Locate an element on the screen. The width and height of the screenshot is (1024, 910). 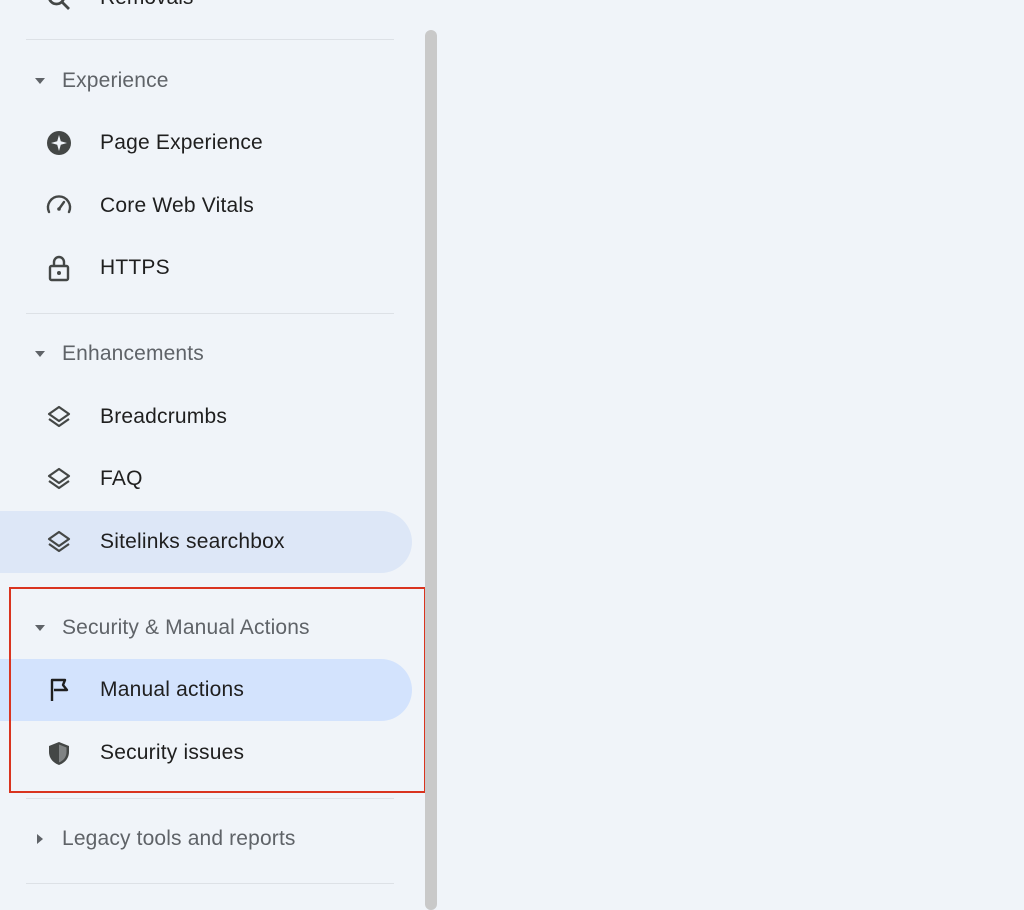
sidebar-item-label: Core Web Vitals is located at coordinates (177, 205).